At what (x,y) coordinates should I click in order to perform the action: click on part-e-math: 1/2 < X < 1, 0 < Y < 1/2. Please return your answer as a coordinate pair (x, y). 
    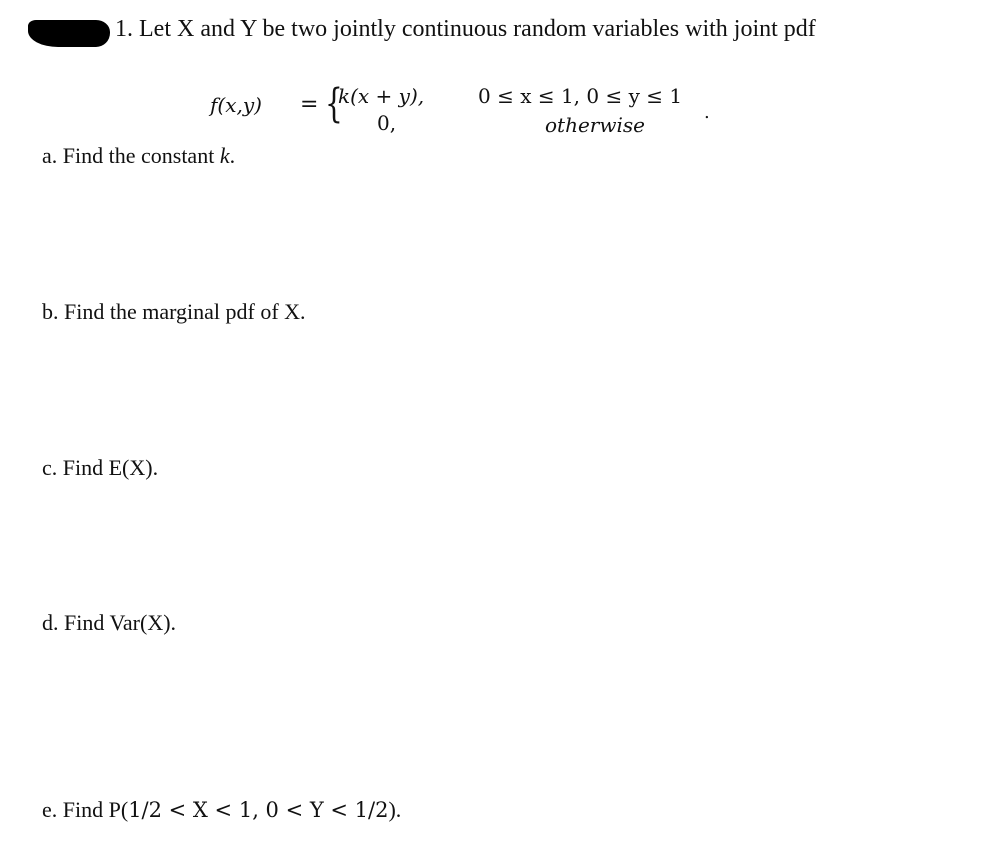
    Looking at the image, I should click on (258, 810).